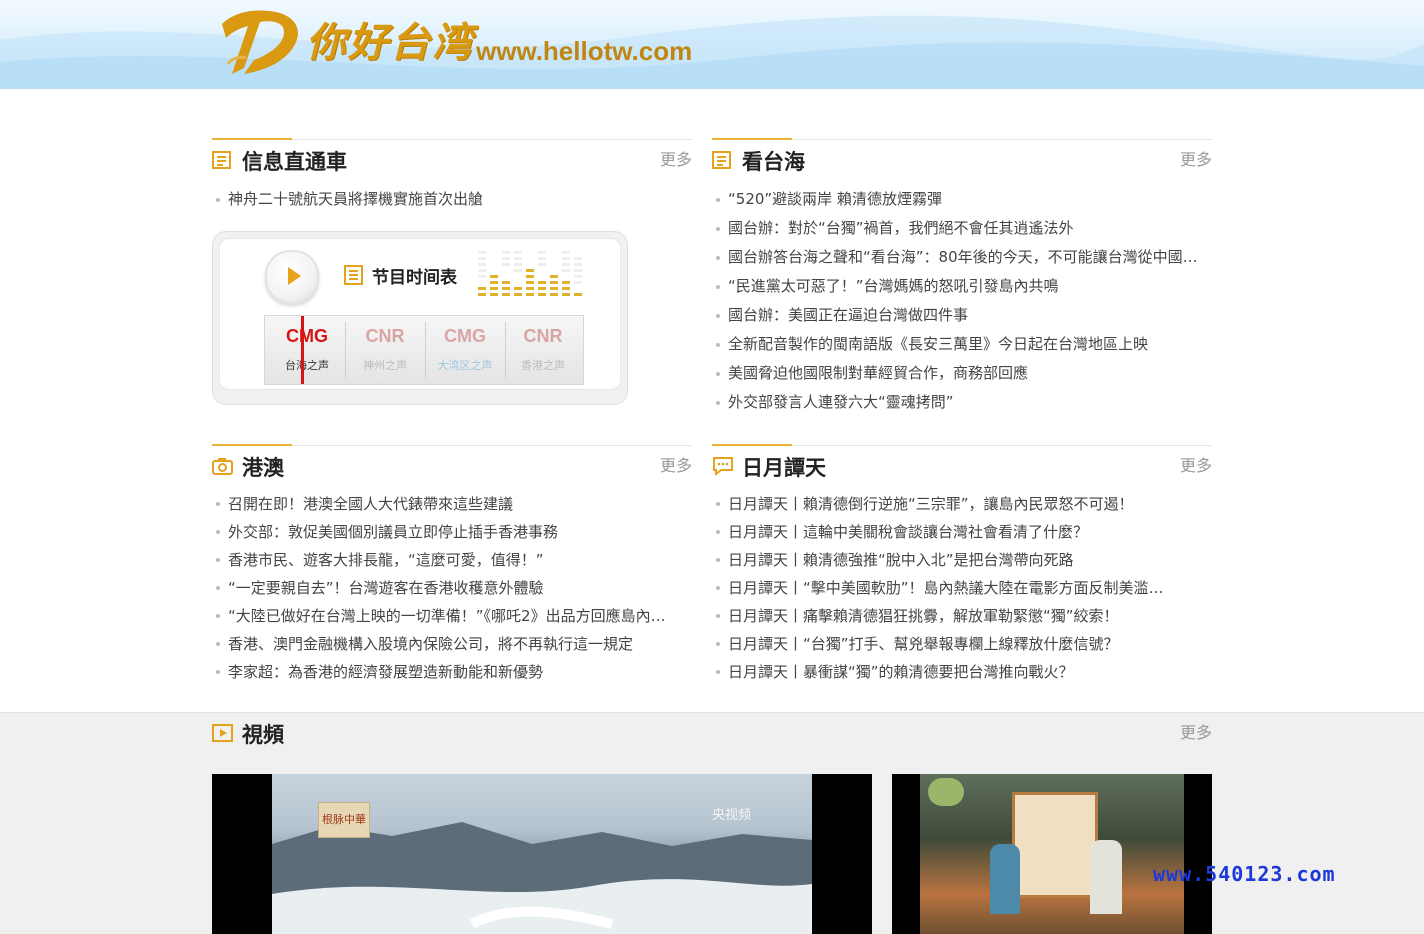 The width and height of the screenshot is (1424, 934). I want to click on news-item: 日月譚天丨暴衝謀“獨”的賴清德要把台灣推向戰火？, so click(962, 672).